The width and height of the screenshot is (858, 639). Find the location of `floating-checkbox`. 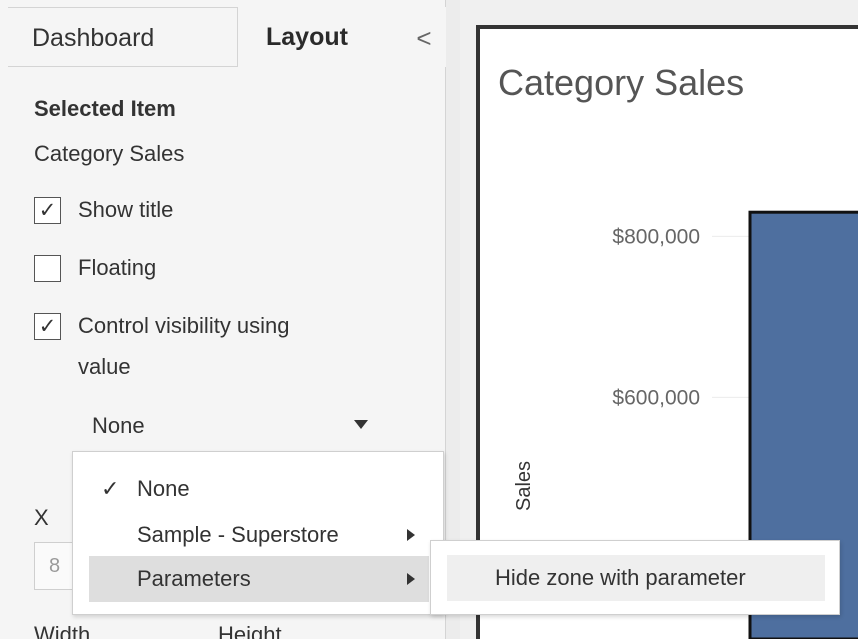

floating-checkbox is located at coordinates (47, 268).